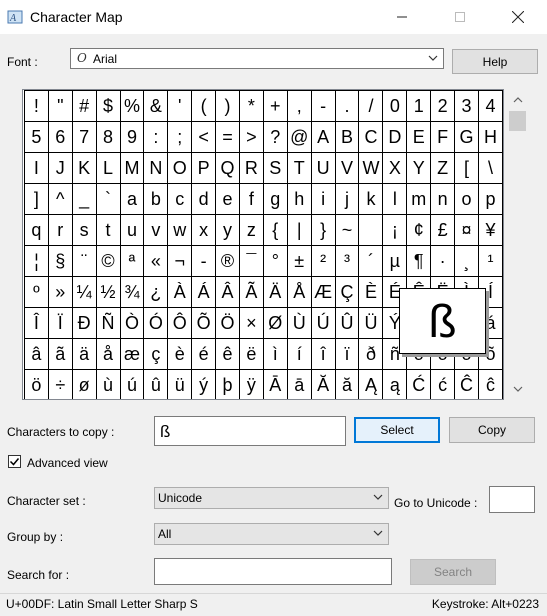 The width and height of the screenshot is (547, 616). Describe the element at coordinates (156, 354) in the screenshot. I see `character-cell: ç` at that location.